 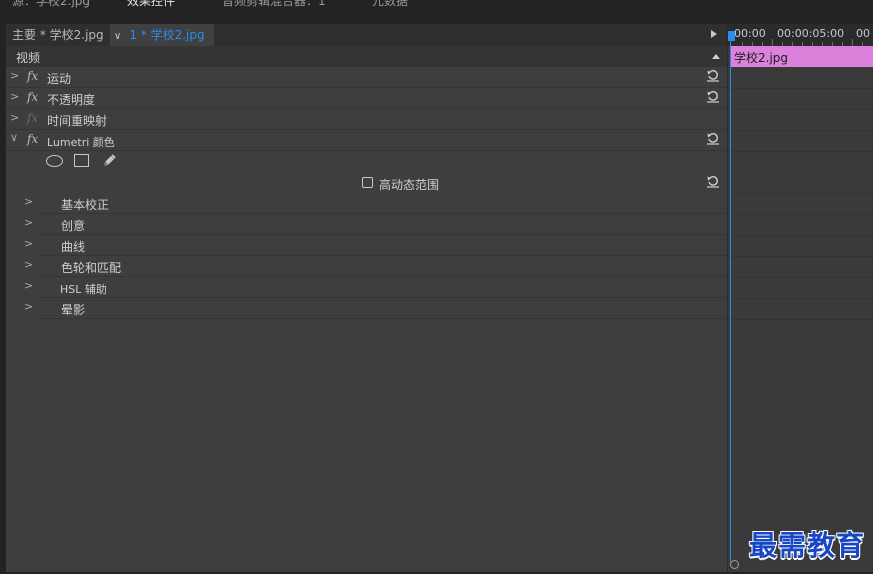 What do you see at coordinates (376, 308) in the screenshot?
I see `subsection-vignette: > 晕影` at bounding box center [376, 308].